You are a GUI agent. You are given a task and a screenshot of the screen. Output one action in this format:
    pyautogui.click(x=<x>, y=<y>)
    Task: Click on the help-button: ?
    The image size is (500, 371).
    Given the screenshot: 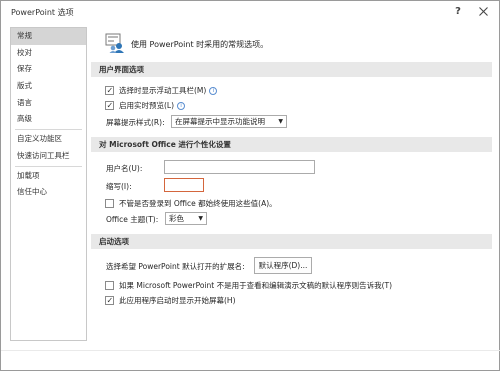 What is the action you would take?
    pyautogui.click(x=458, y=12)
    